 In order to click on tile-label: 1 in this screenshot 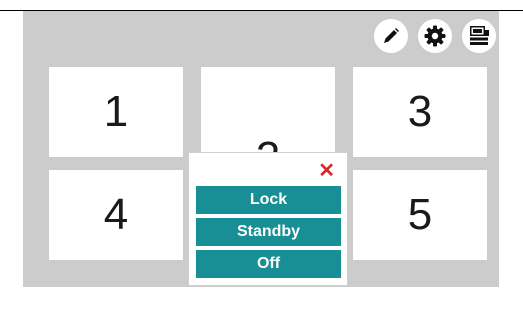, I will do `click(116, 111)`.